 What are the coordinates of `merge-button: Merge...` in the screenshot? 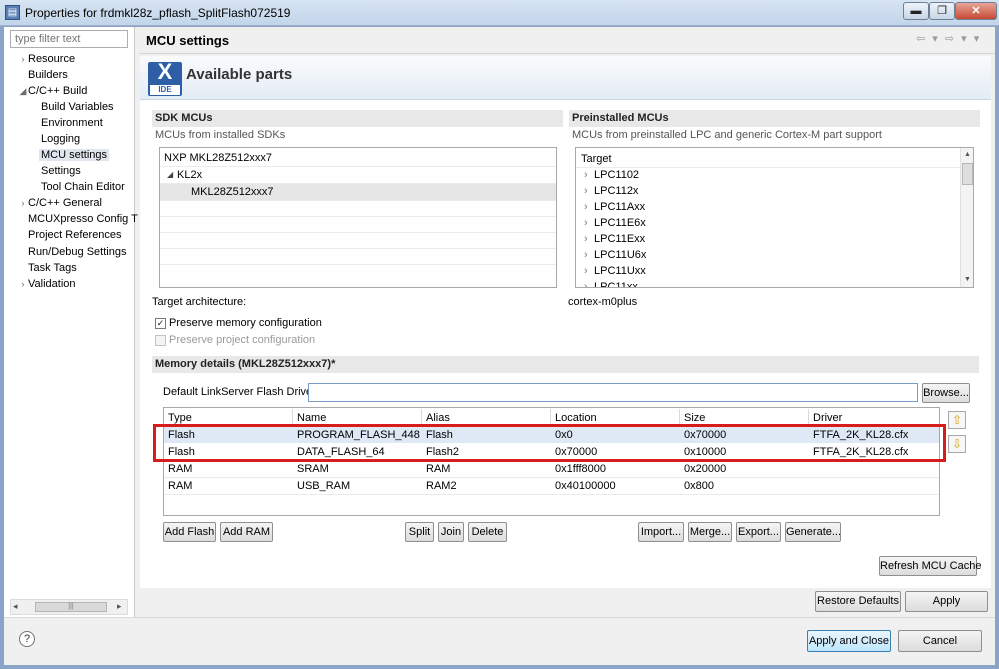 It's located at (710, 532).